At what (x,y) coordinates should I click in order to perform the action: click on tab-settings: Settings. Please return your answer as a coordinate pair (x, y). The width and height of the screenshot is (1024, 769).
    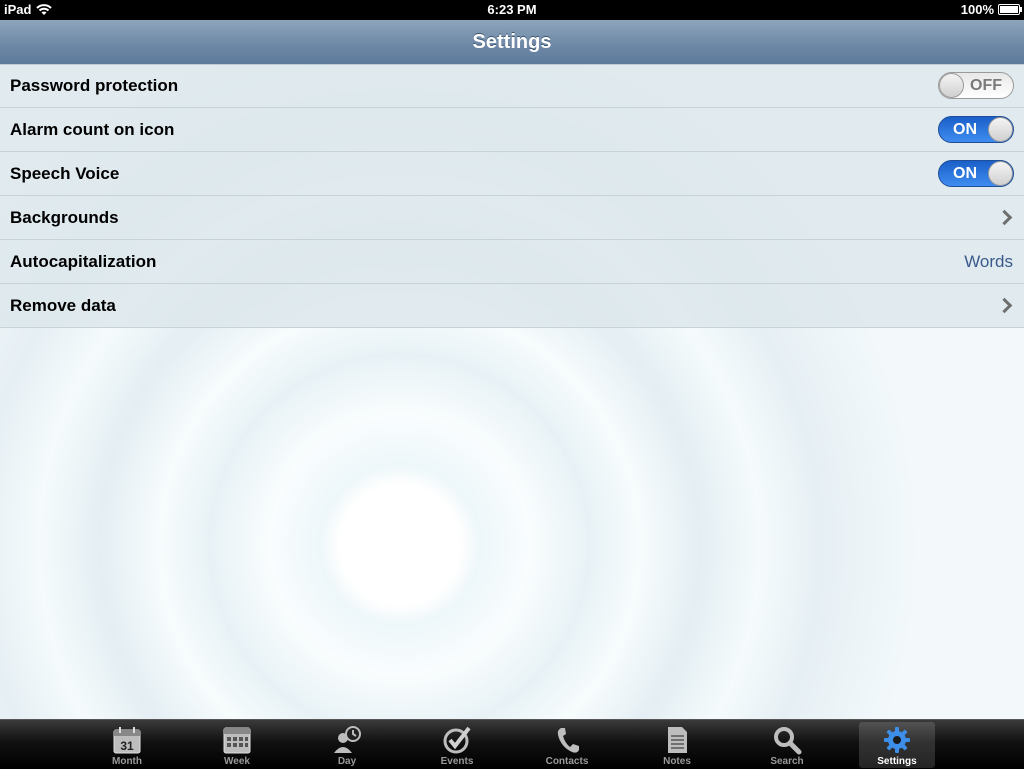
    Looking at the image, I should click on (897, 745).